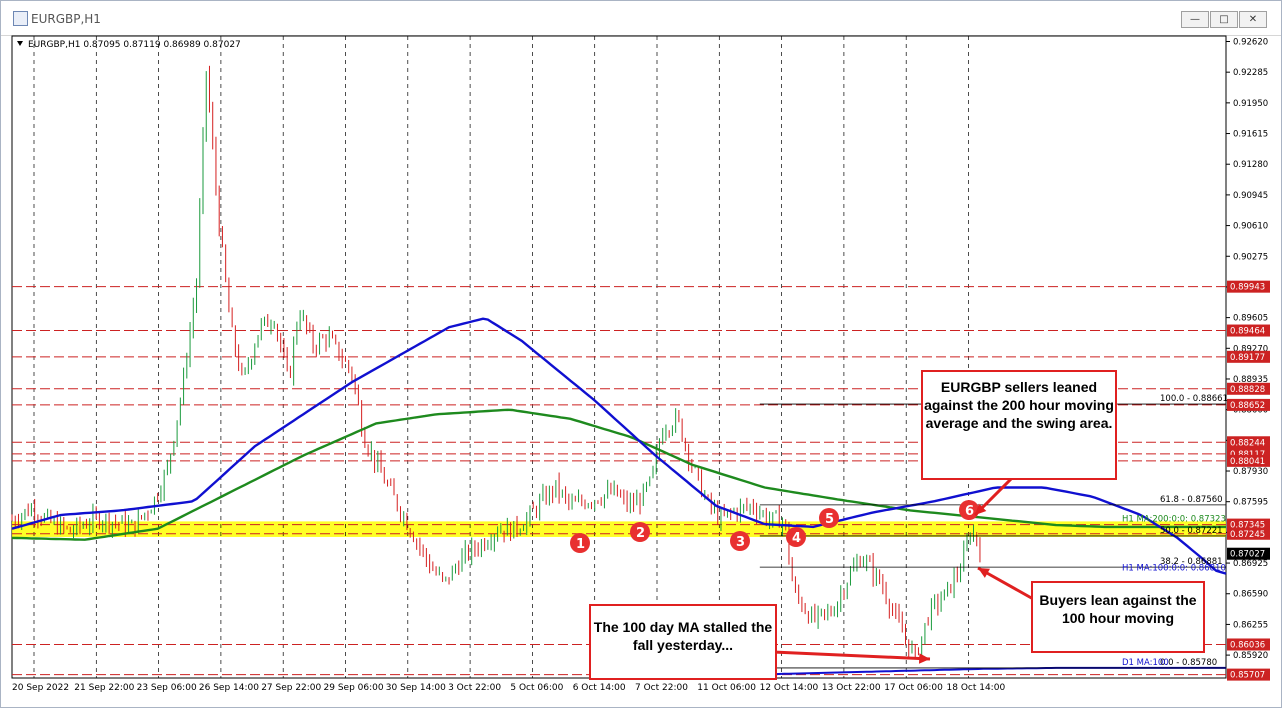  What do you see at coordinates (1250, 595) in the screenshot?
I see `y-tick-label: 0.86590` at bounding box center [1250, 595].